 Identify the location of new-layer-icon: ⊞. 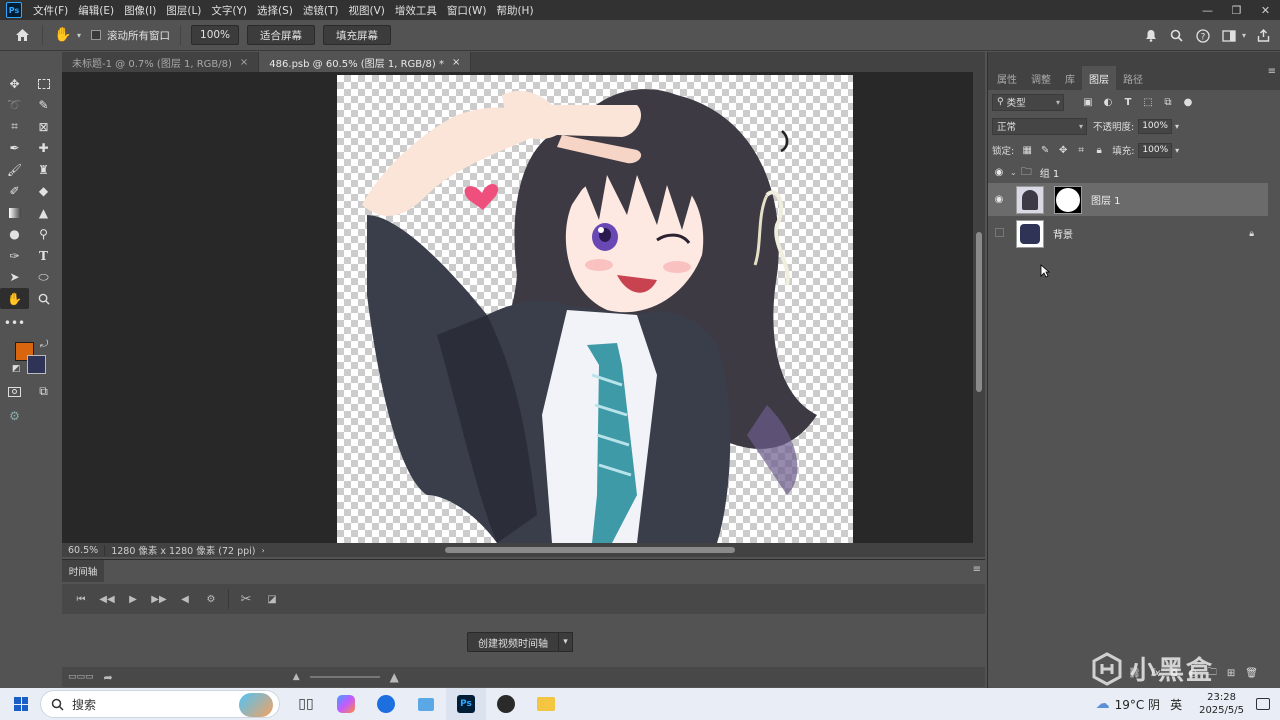
(1231, 673).